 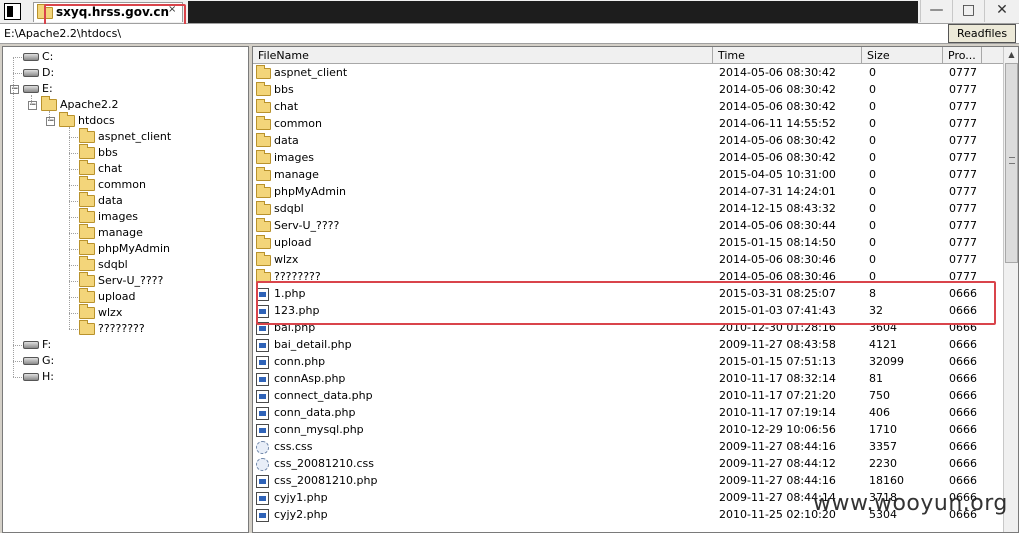 I want to click on file-row: 1.php 2015-03-31 08:25:07 8 0666, so click(x=629, y=293).